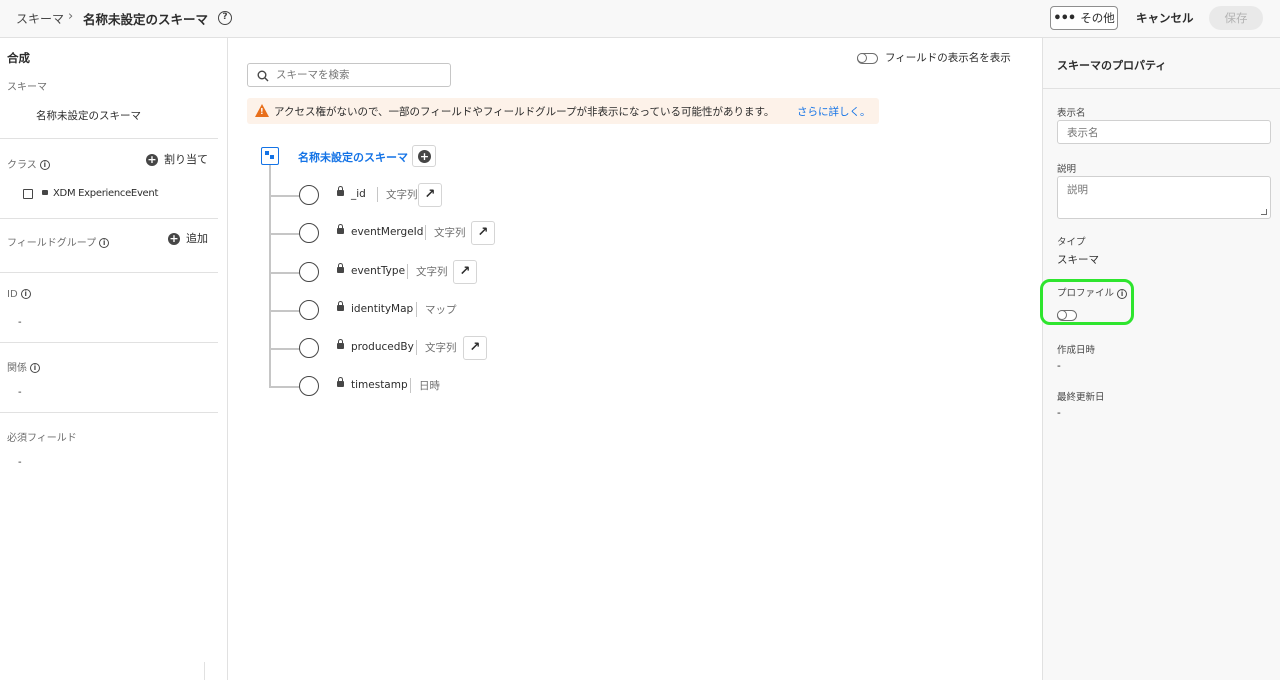 The height and width of the screenshot is (680, 1280). What do you see at coordinates (834, 111) in the screenshot?
I see `learn-more-link: さらに詳しく。` at bounding box center [834, 111].